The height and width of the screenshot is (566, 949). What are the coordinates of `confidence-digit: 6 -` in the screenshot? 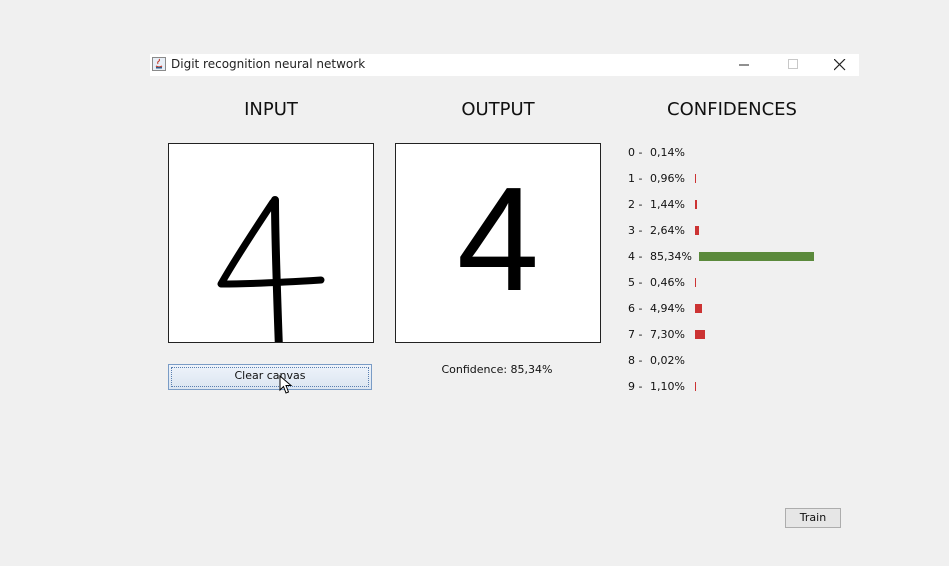 It's located at (635, 308).